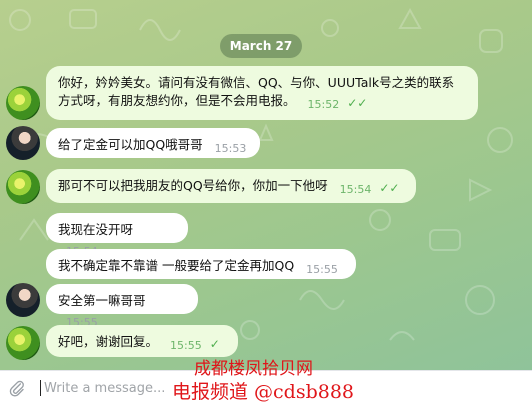  What do you see at coordinates (176, 265) in the screenshot?
I see `message-text: 我不确定靠不靠谱 一般要给了定金再加QQ` at bounding box center [176, 265].